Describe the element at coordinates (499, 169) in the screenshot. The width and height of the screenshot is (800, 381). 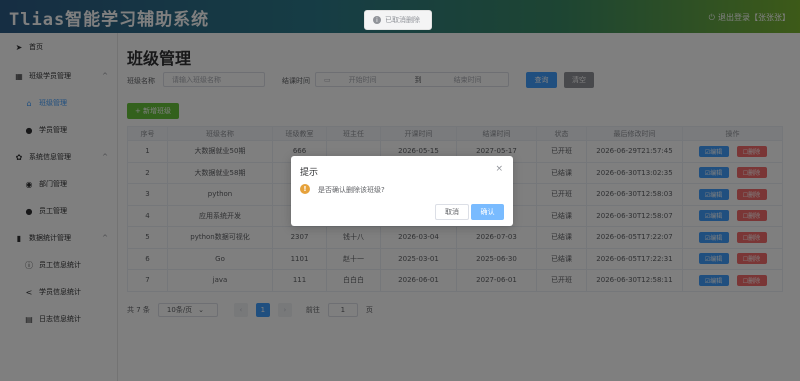
I see `close-icon: ×` at that location.